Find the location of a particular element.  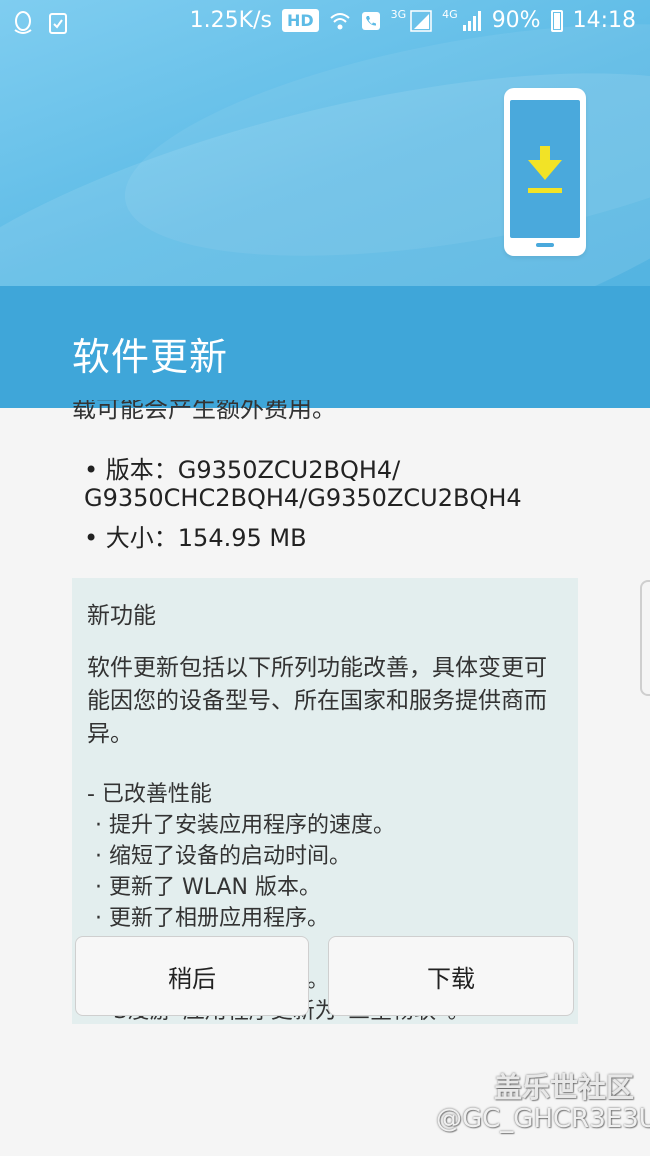

list-item: · 提升了安装应用程序的速度。 is located at coordinates (245, 825).